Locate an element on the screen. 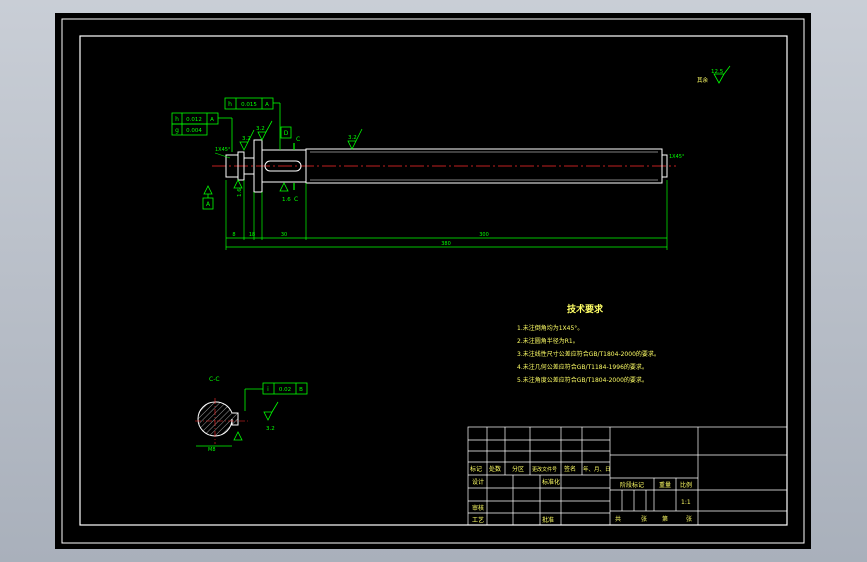  dim-small-1: 8 is located at coordinates (233, 235).